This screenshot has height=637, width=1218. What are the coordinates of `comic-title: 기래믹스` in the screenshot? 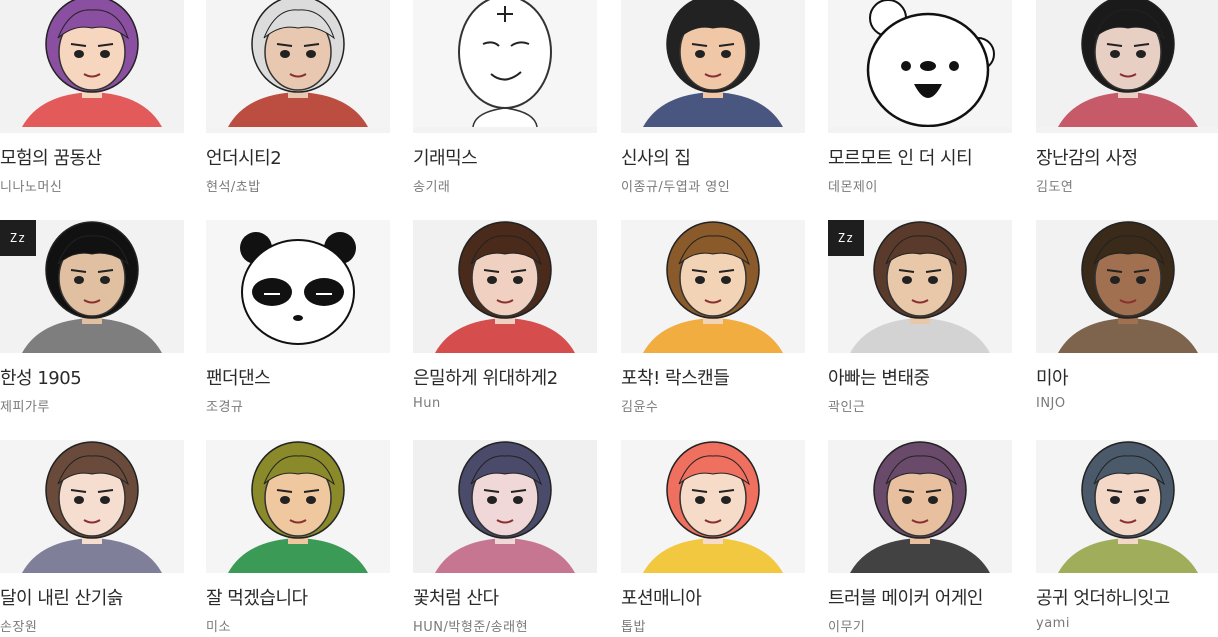 It's located at (513, 157).